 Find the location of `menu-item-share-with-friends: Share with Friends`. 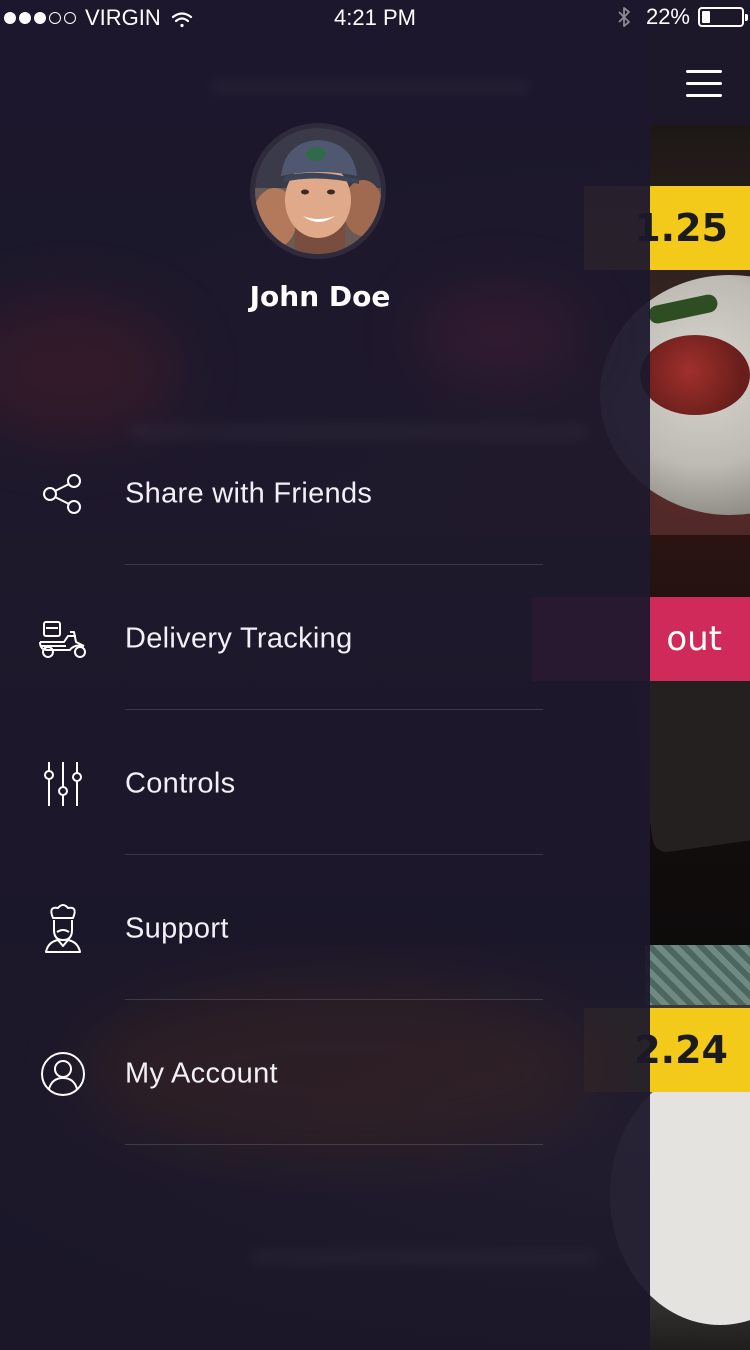

menu-item-share-with-friends: Share with Friends is located at coordinates (325, 493).